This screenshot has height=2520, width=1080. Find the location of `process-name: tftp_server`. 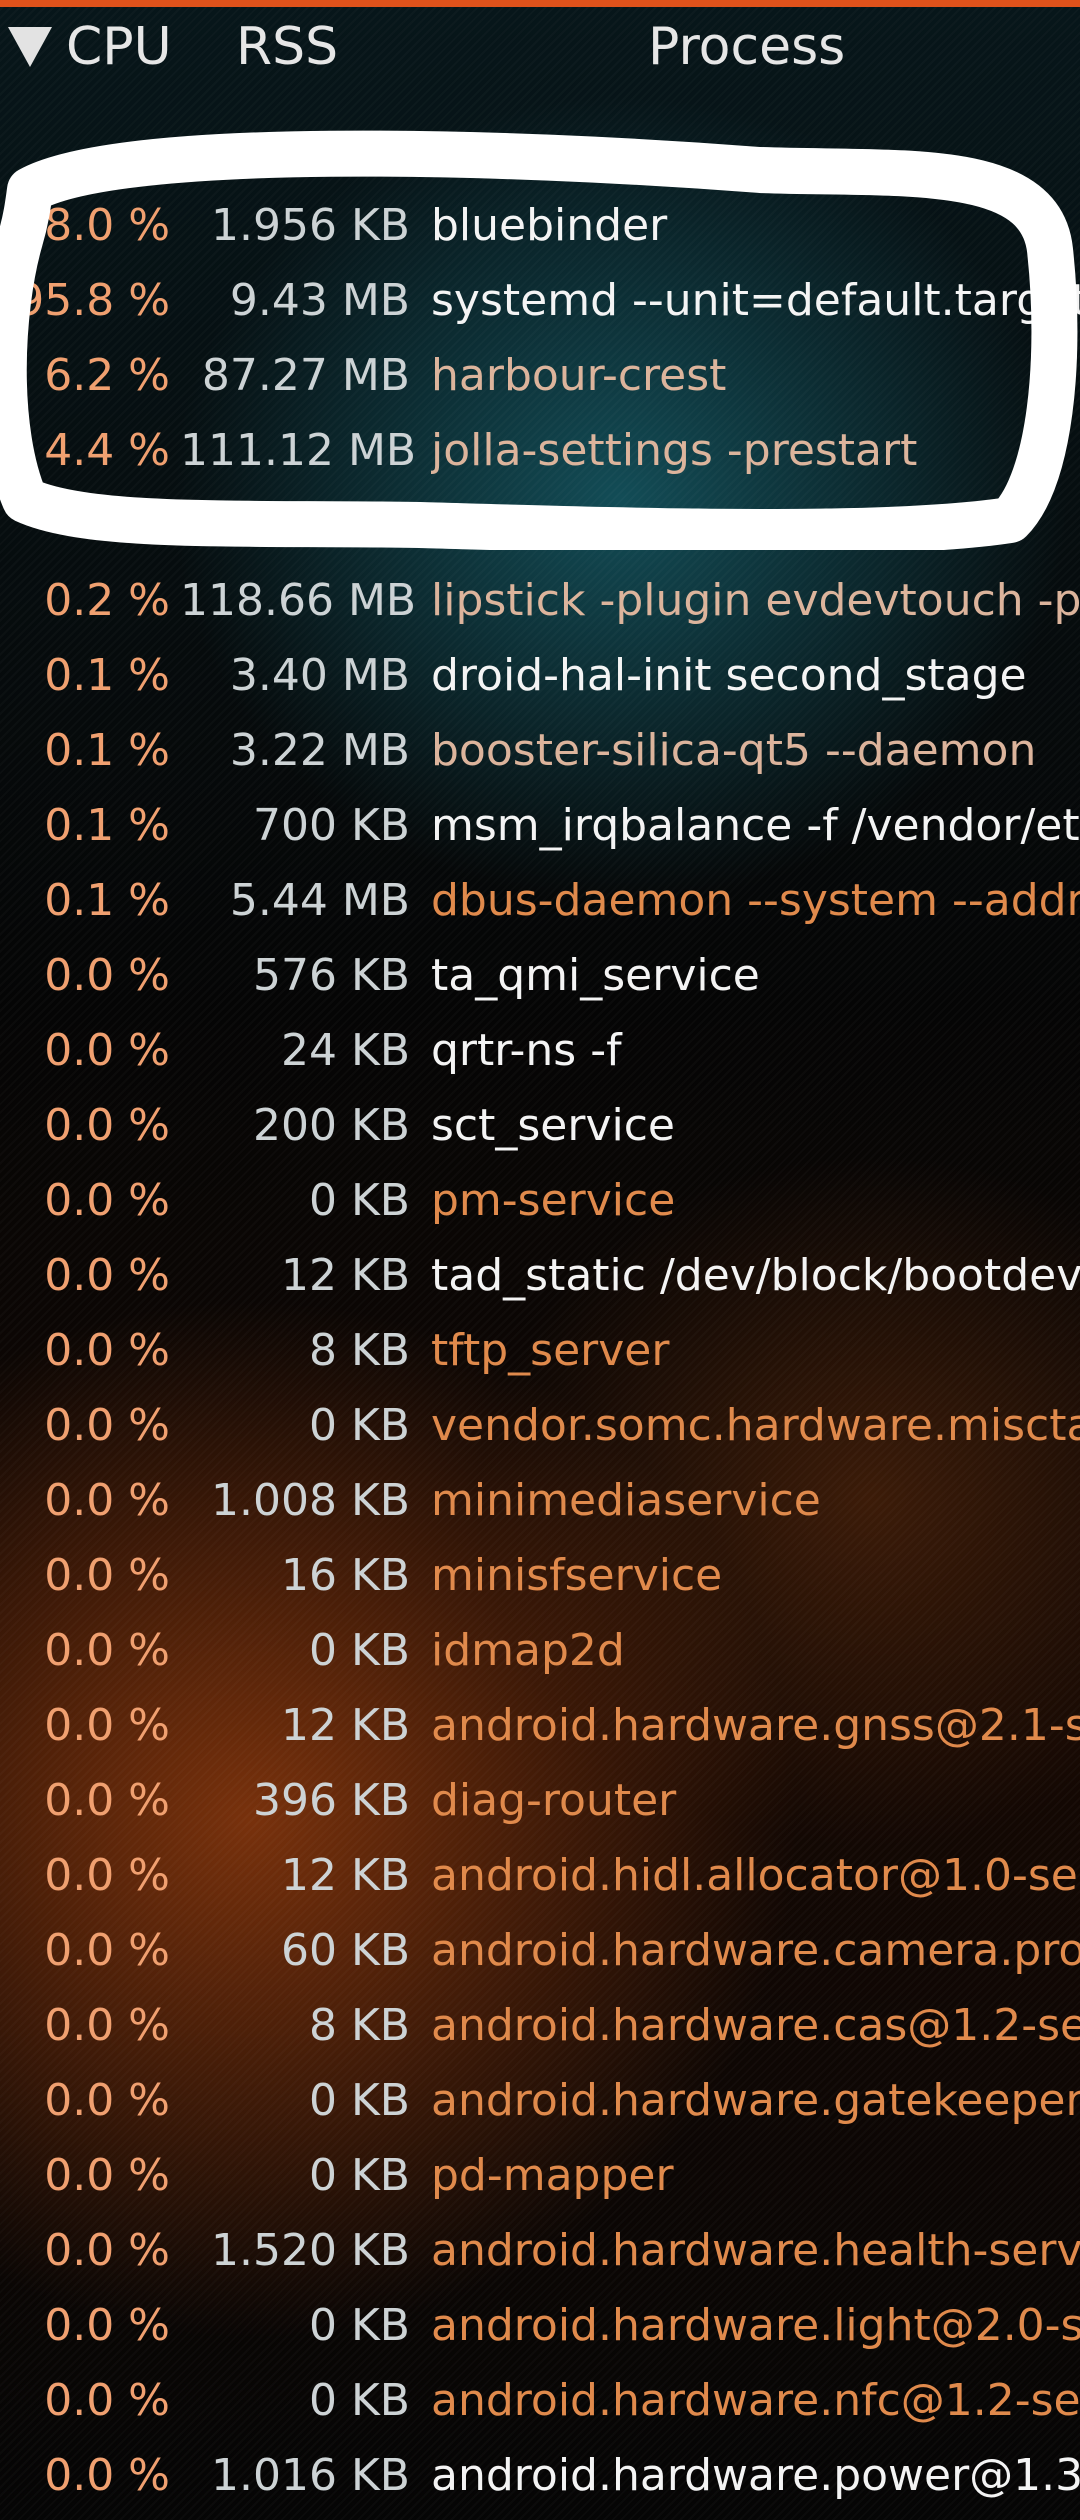

process-name: tftp_server is located at coordinates (550, 1350).